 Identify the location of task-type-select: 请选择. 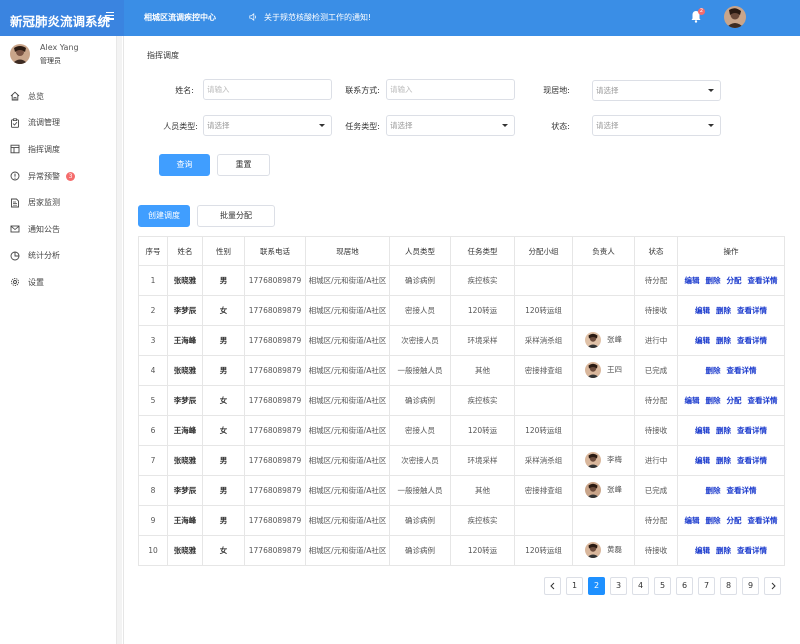
(450, 125).